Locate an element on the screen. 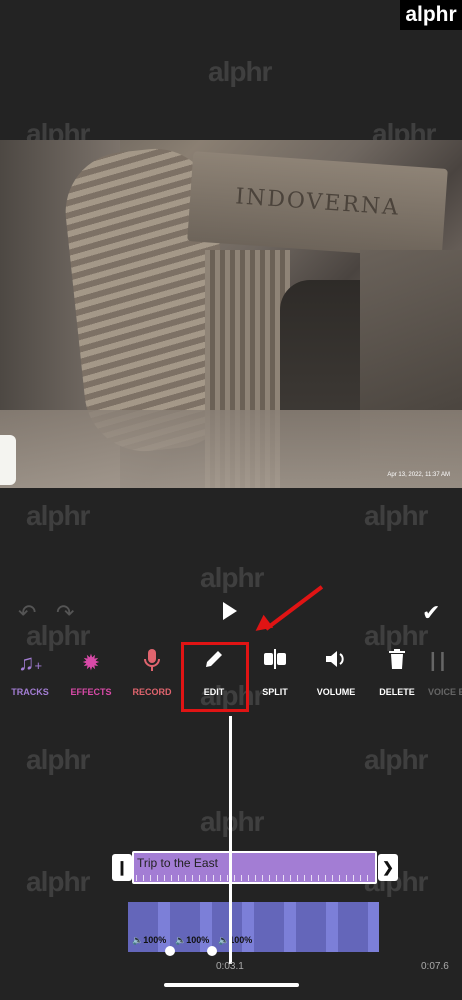 This screenshot has height=1000, width=462. current-time: 0:03.1 is located at coordinates (230, 966).